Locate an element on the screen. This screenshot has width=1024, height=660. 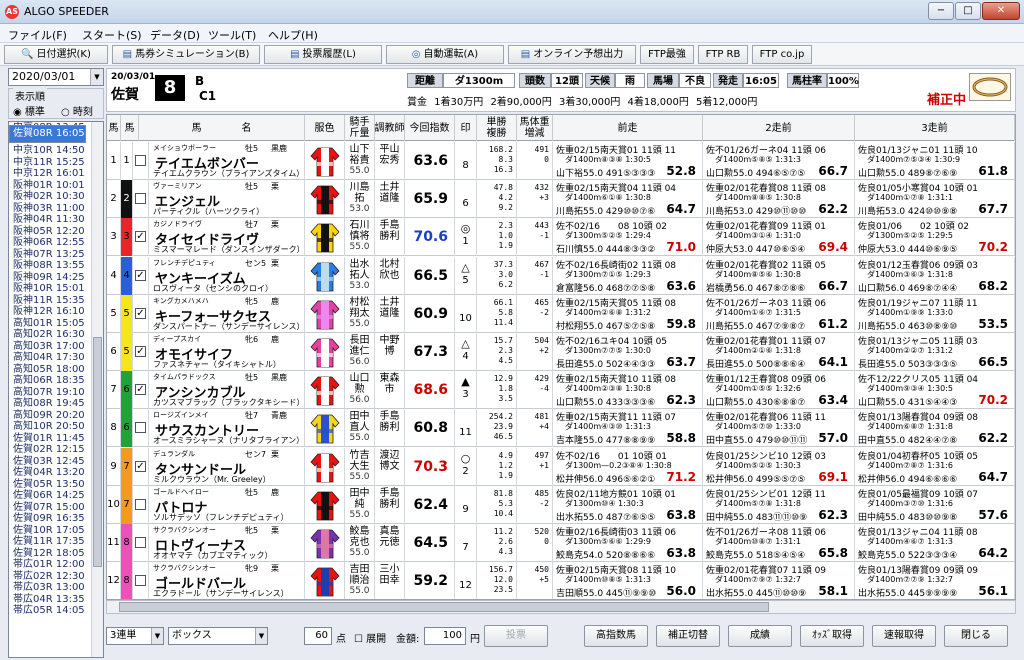
column-header: 前走 is located at coordinates (628, 128).